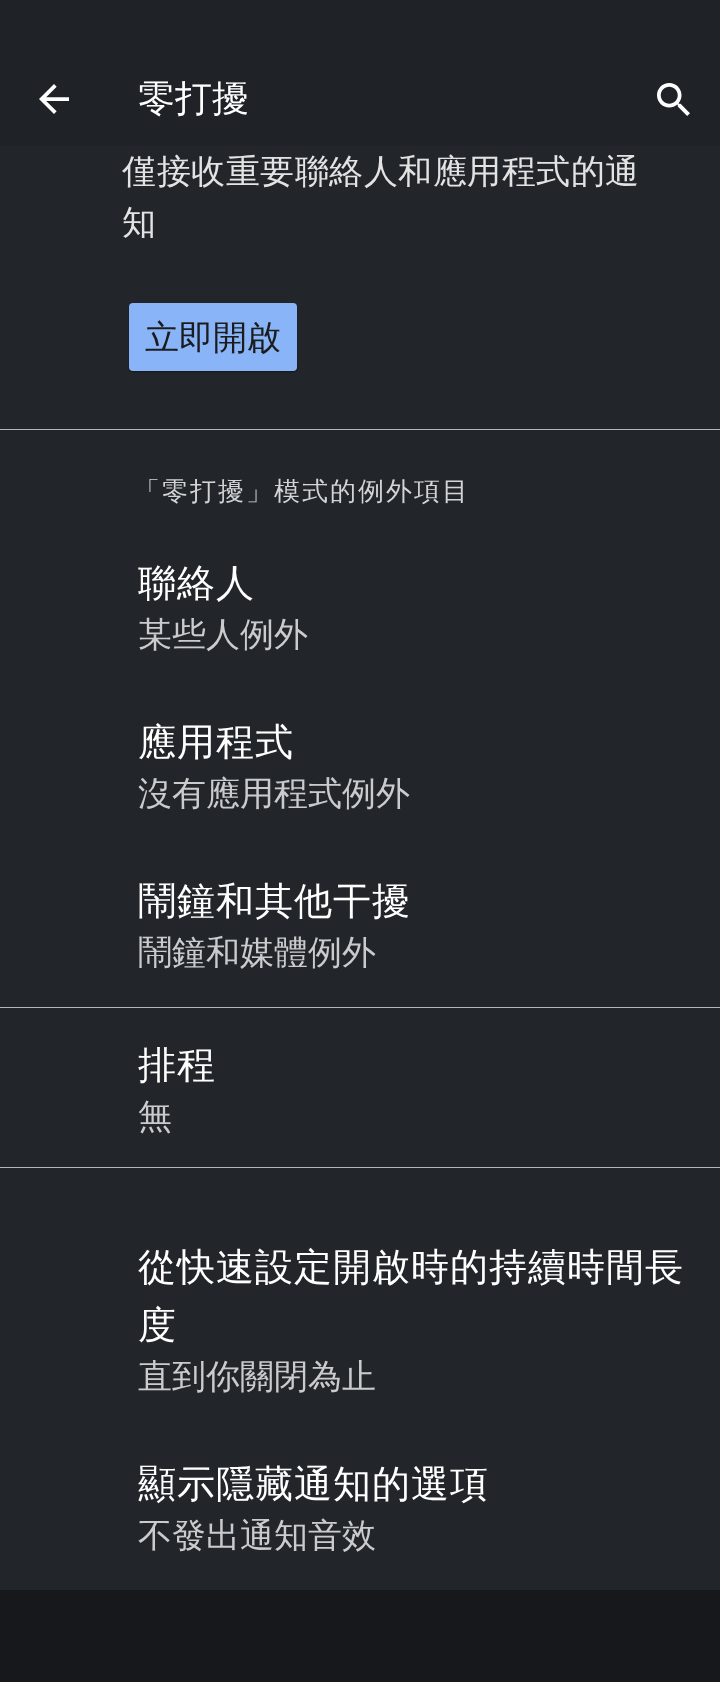  Describe the element at coordinates (257, 1535) in the screenshot. I see `setting-summary: 不發出通知音效` at that location.